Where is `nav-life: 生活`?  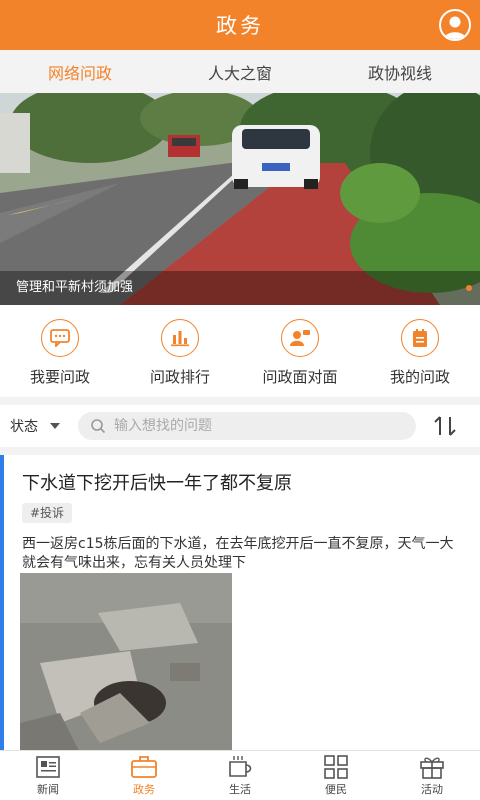 nav-life: 生活 is located at coordinates (240, 775).